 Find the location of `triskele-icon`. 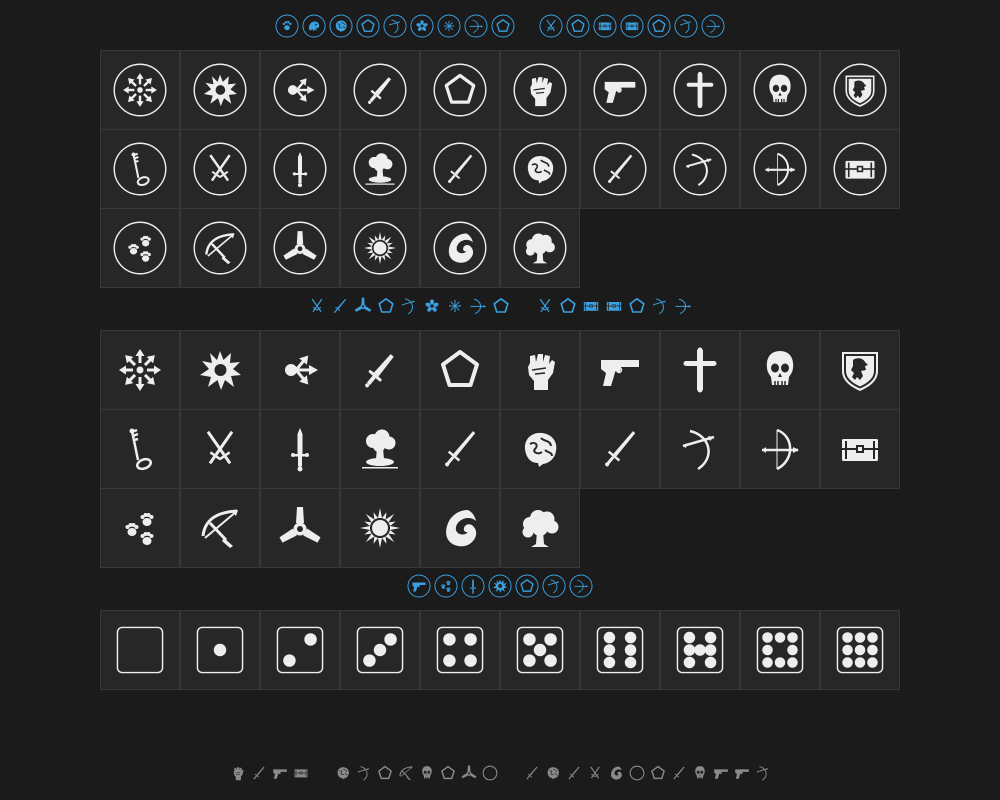

triskele-icon is located at coordinates (363, 306).